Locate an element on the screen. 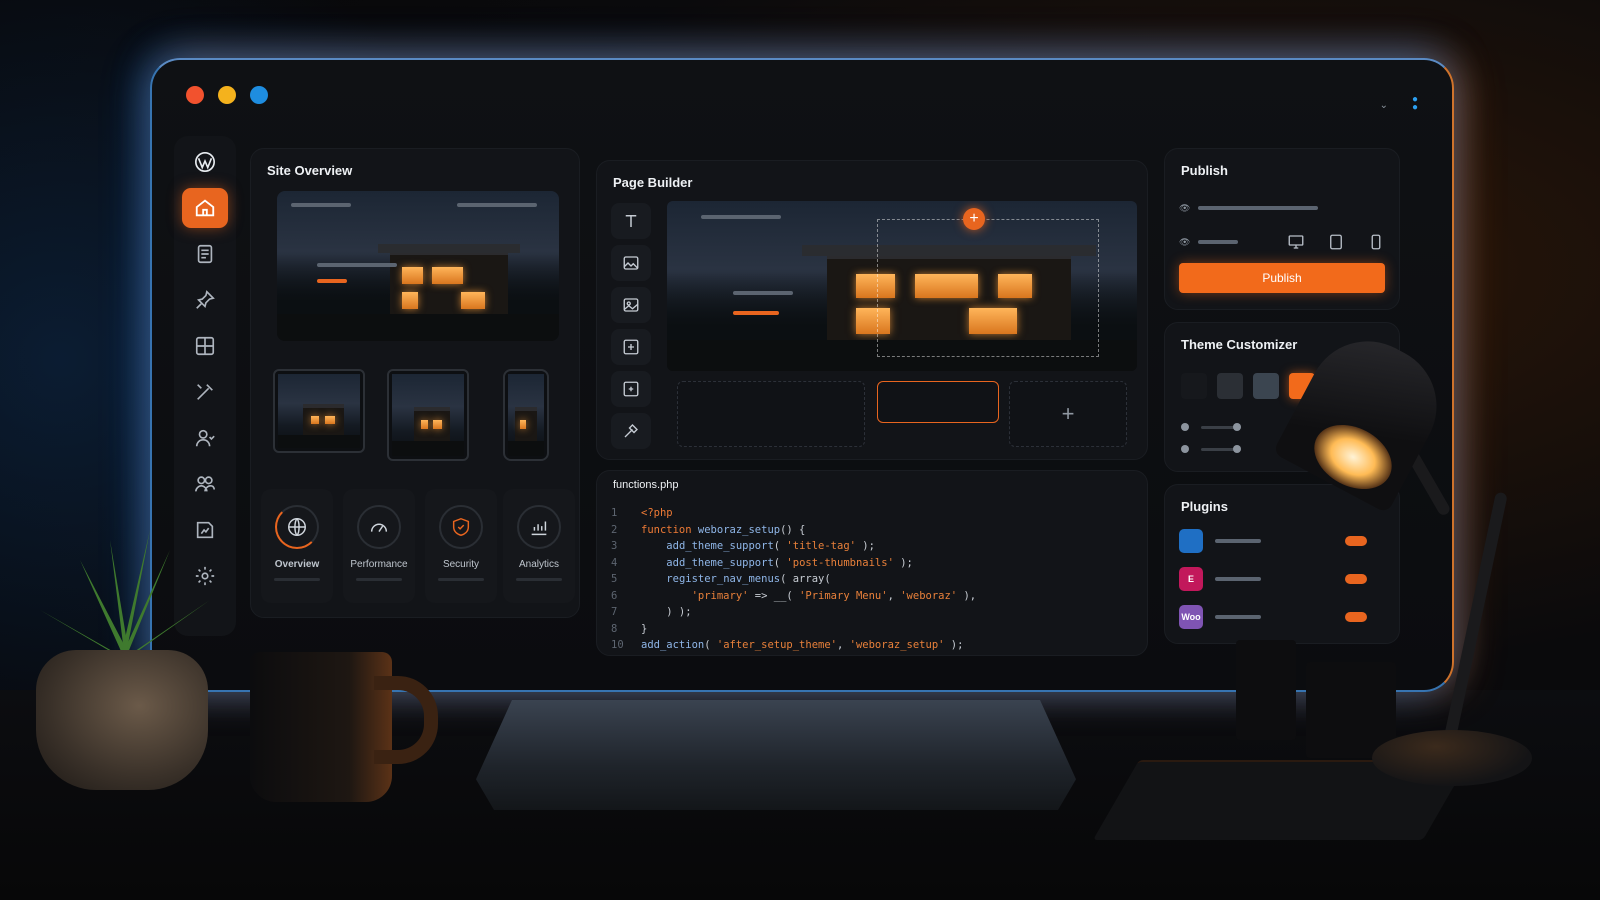 The height and width of the screenshot is (900, 1600). plugins-panel: Plugins E Woo is located at coordinates (1282, 564).